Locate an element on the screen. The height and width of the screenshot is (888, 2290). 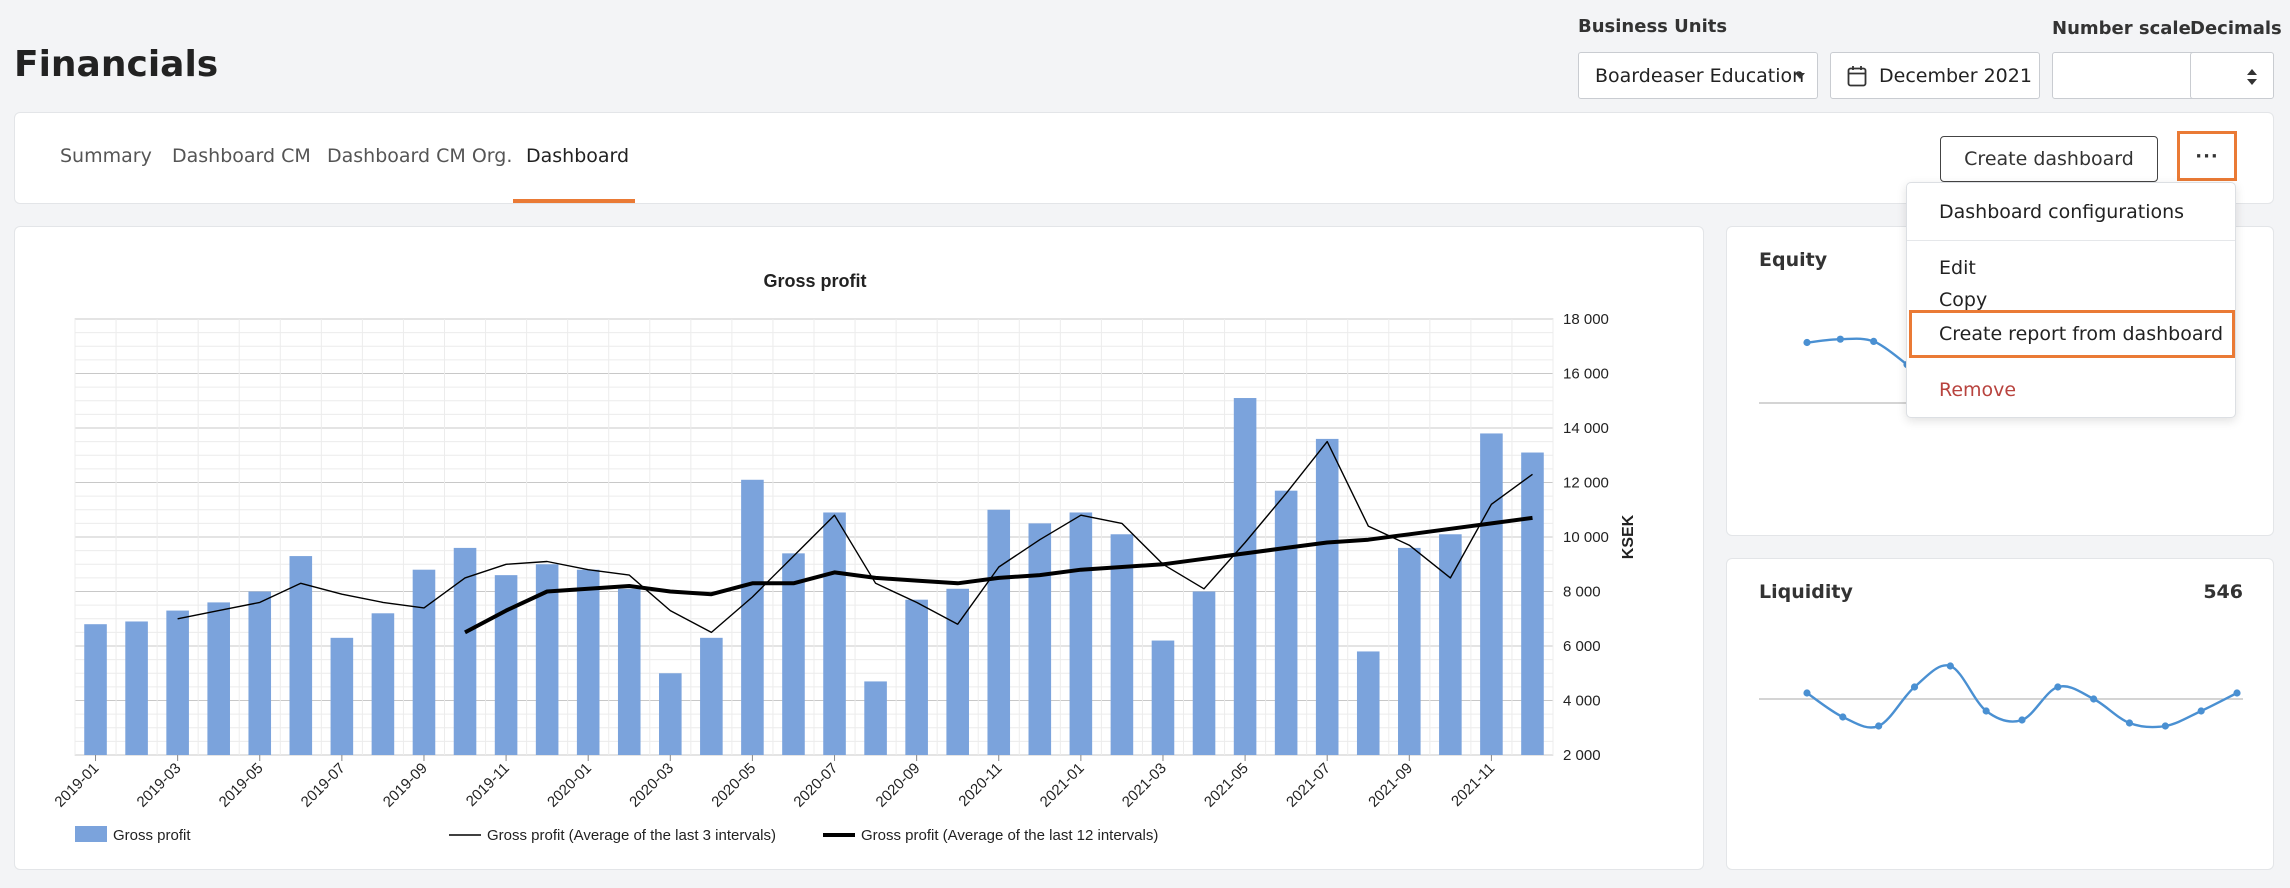
select-updown-icon is located at coordinates (2252, 77).